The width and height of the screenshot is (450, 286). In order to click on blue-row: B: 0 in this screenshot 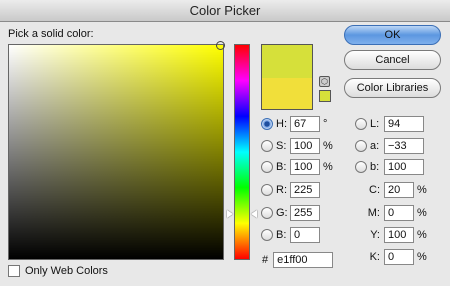, I will do `click(290, 235)`.